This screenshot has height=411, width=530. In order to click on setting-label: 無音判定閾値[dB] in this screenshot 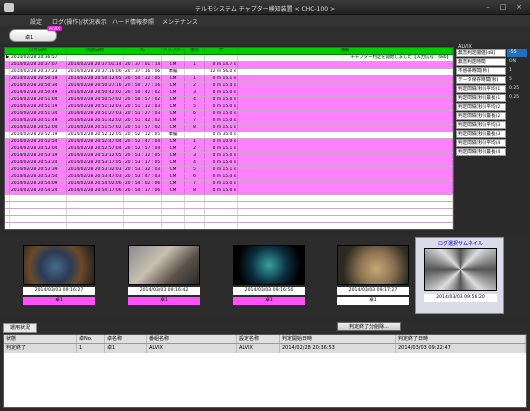, I will do `click(481, 53)`.